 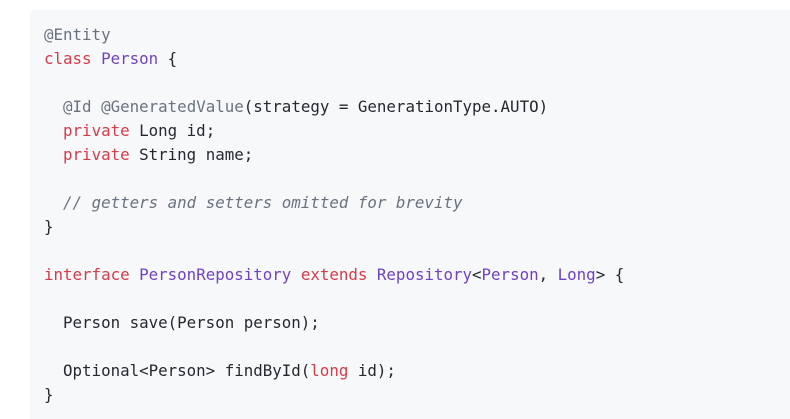 What do you see at coordinates (610, 274) in the screenshot?
I see `code-token-plain: > {` at bounding box center [610, 274].